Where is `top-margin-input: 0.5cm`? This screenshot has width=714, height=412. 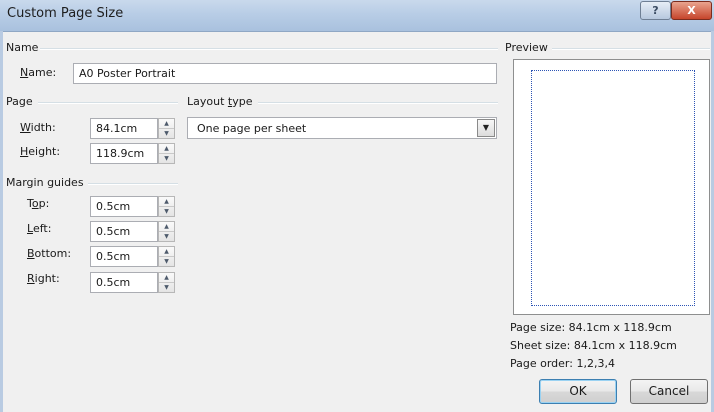 top-margin-input: 0.5cm is located at coordinates (124, 206).